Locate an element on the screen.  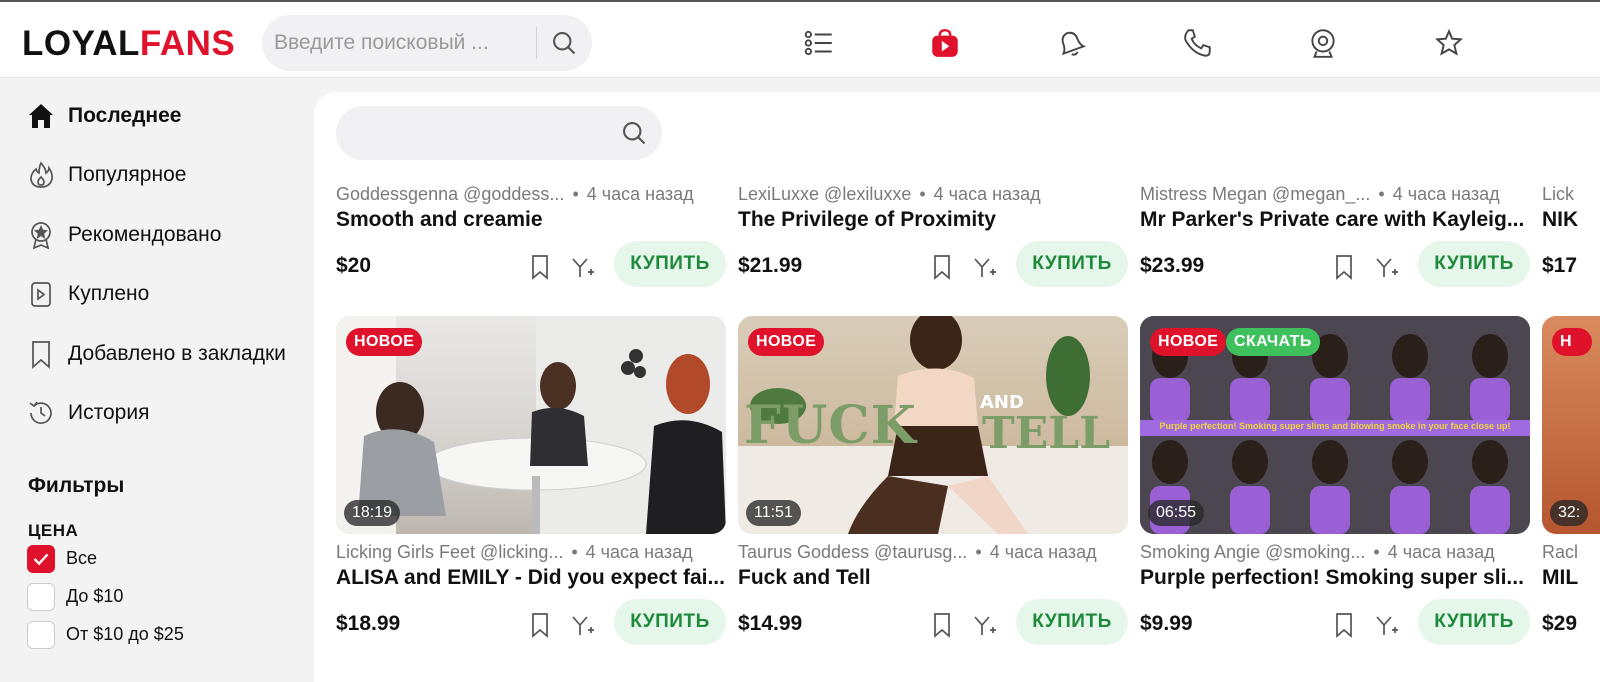
star-icon is located at coordinates (1449, 43).